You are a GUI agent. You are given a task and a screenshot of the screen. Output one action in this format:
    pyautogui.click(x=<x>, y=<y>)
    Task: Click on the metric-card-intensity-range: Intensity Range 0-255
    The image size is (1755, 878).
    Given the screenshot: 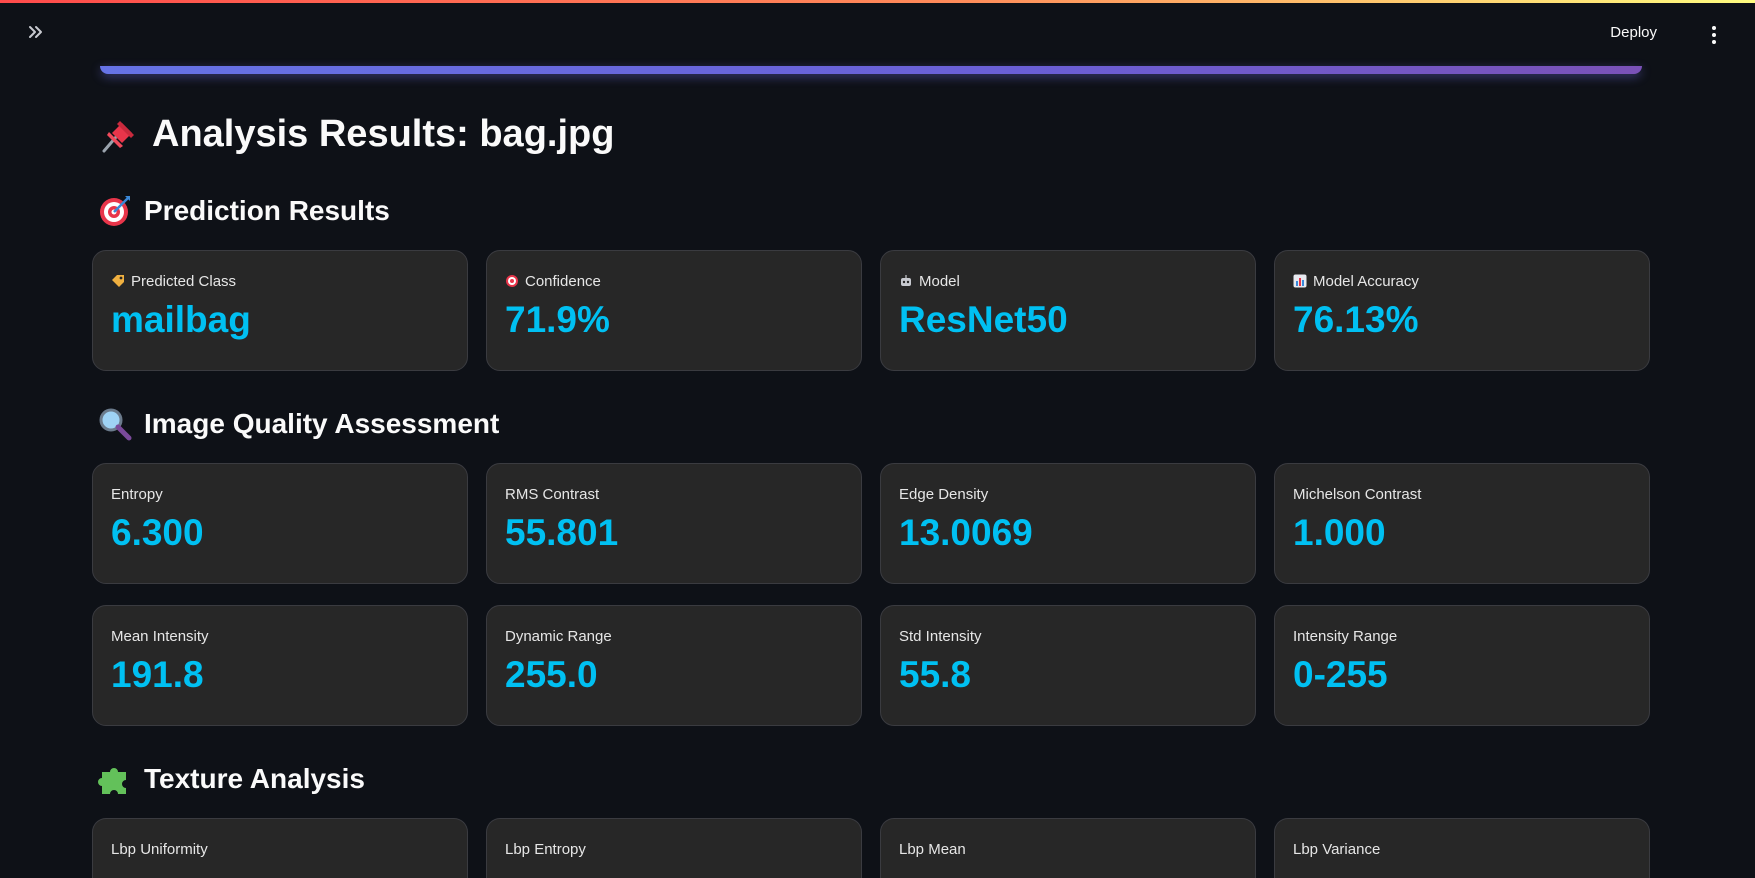 What is the action you would take?
    pyautogui.click(x=1462, y=665)
    